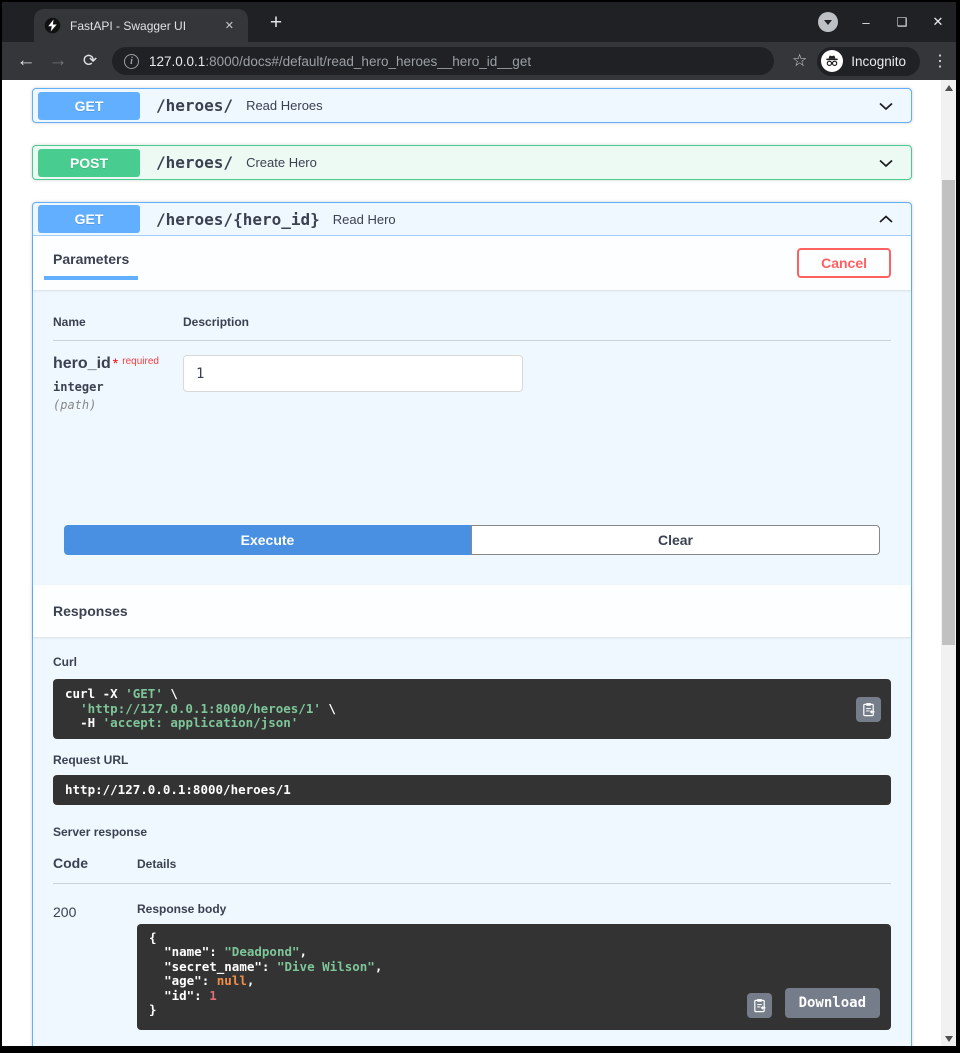  Describe the element at coordinates (281, 162) in the screenshot. I see `endpoint-summary-text: Create Hero` at that location.